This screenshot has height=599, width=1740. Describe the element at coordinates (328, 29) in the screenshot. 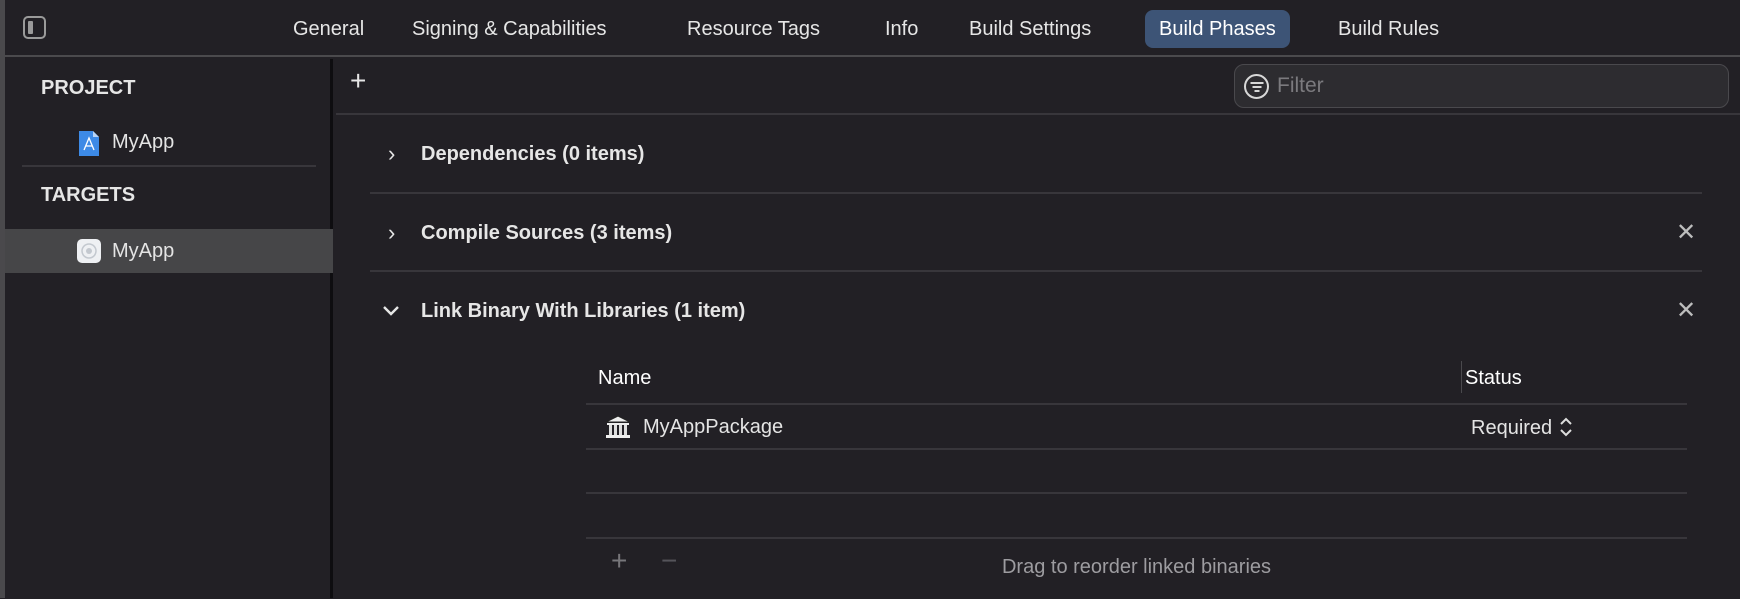

I see `tab-general: General` at that location.